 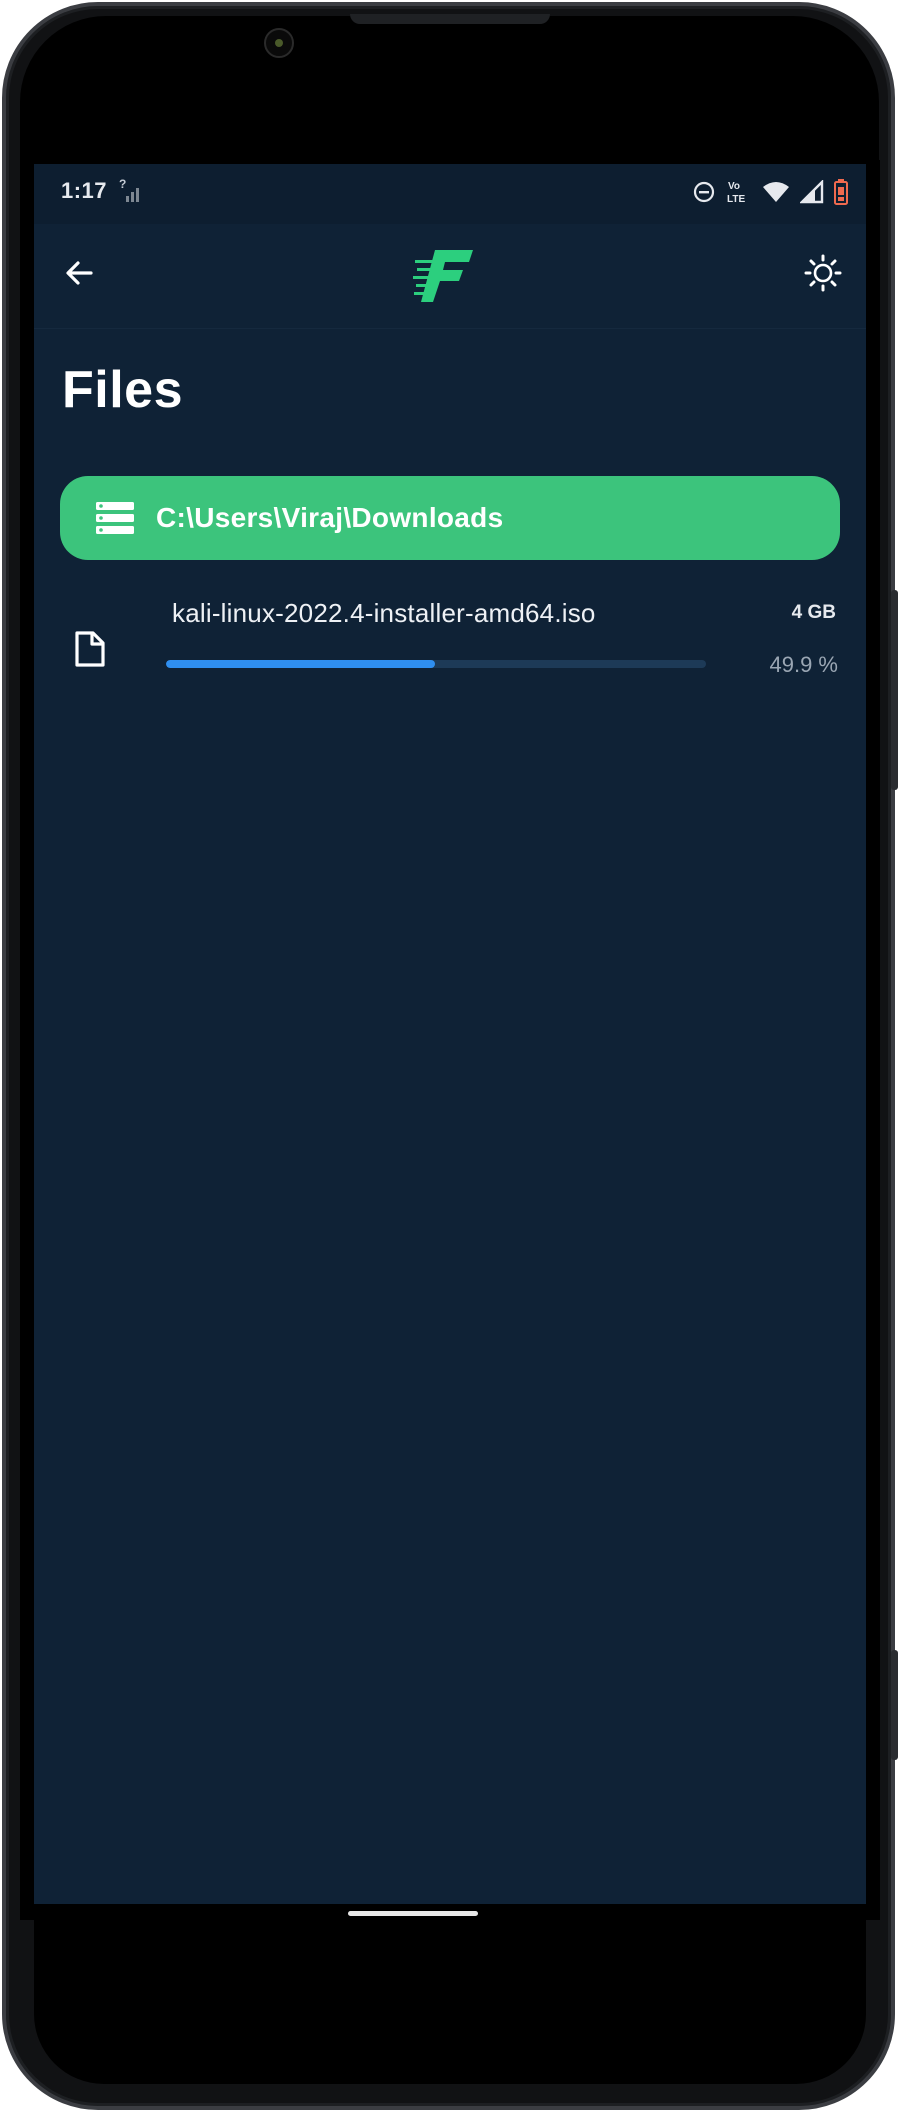 I want to click on battery-low-icon, so click(x=841, y=194).